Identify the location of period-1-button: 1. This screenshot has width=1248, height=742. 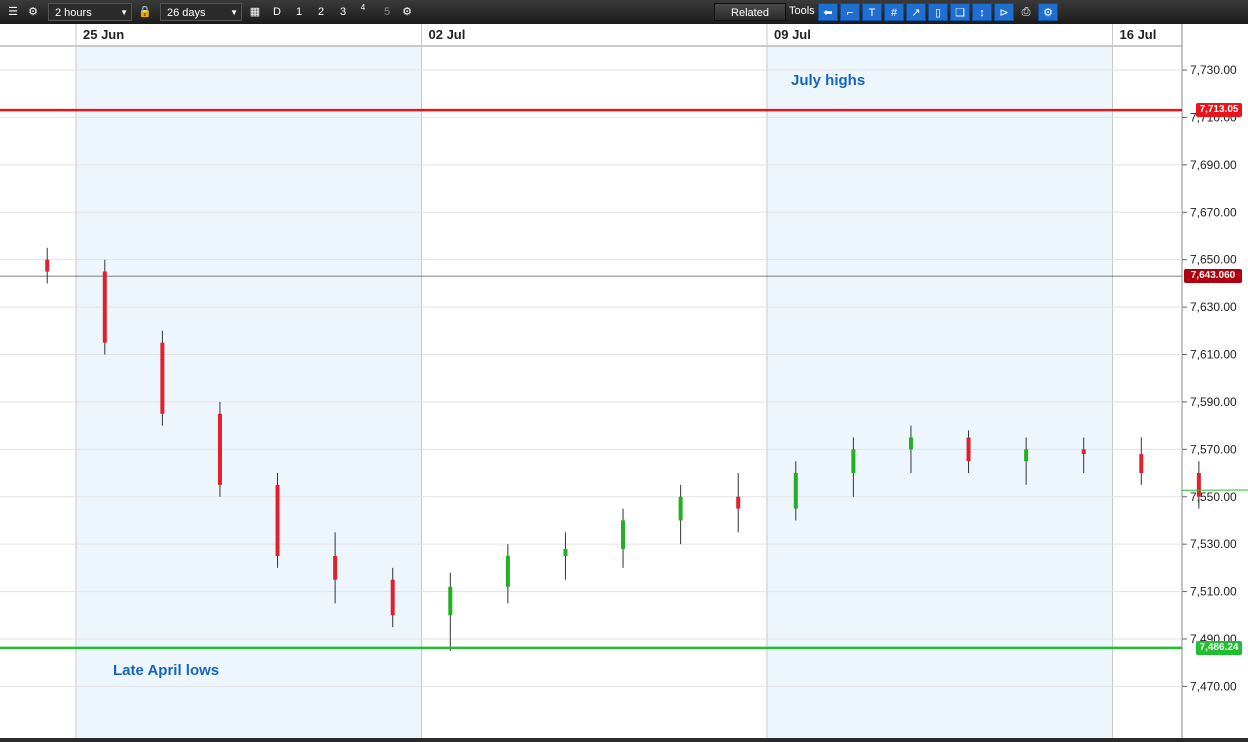
(299, 12).